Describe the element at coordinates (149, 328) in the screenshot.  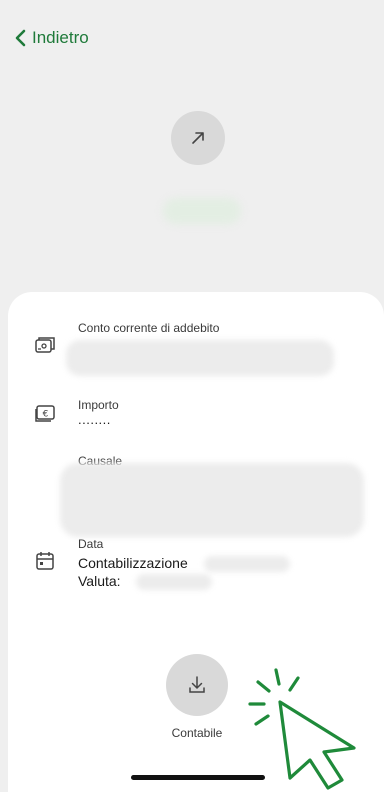
I see `account-label: Conto corrente di addebito` at that location.